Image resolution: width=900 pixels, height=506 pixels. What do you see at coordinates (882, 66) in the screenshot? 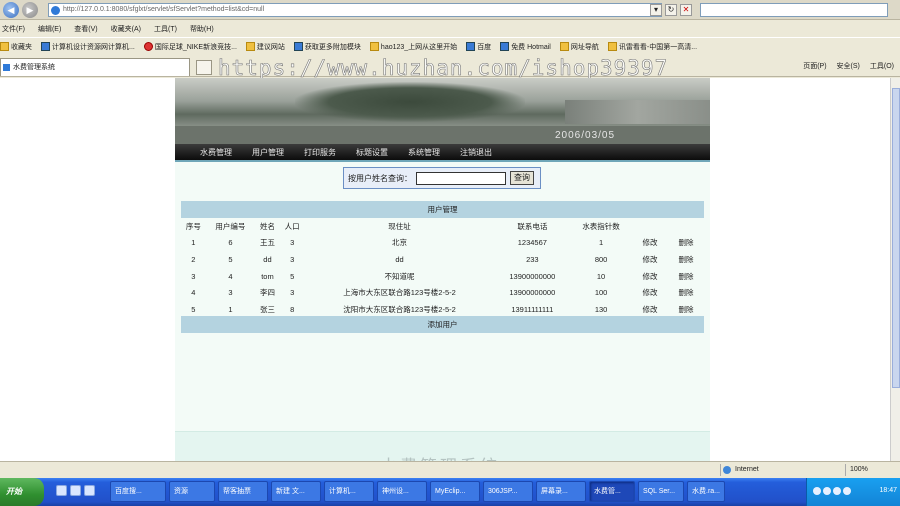
I see `tools-menu: 工具(O)` at bounding box center [882, 66].